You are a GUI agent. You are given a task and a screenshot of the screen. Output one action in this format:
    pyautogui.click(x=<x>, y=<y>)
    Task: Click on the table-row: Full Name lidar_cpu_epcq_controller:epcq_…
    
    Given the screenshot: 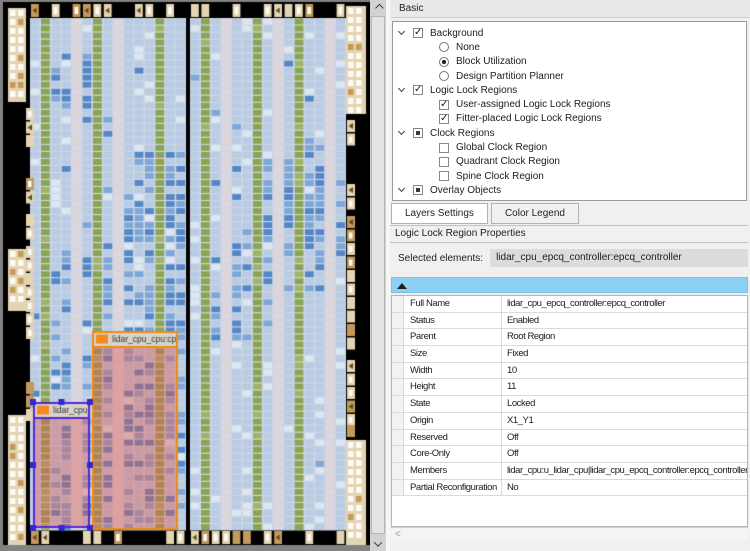 What is the action you would take?
    pyautogui.click(x=569, y=304)
    